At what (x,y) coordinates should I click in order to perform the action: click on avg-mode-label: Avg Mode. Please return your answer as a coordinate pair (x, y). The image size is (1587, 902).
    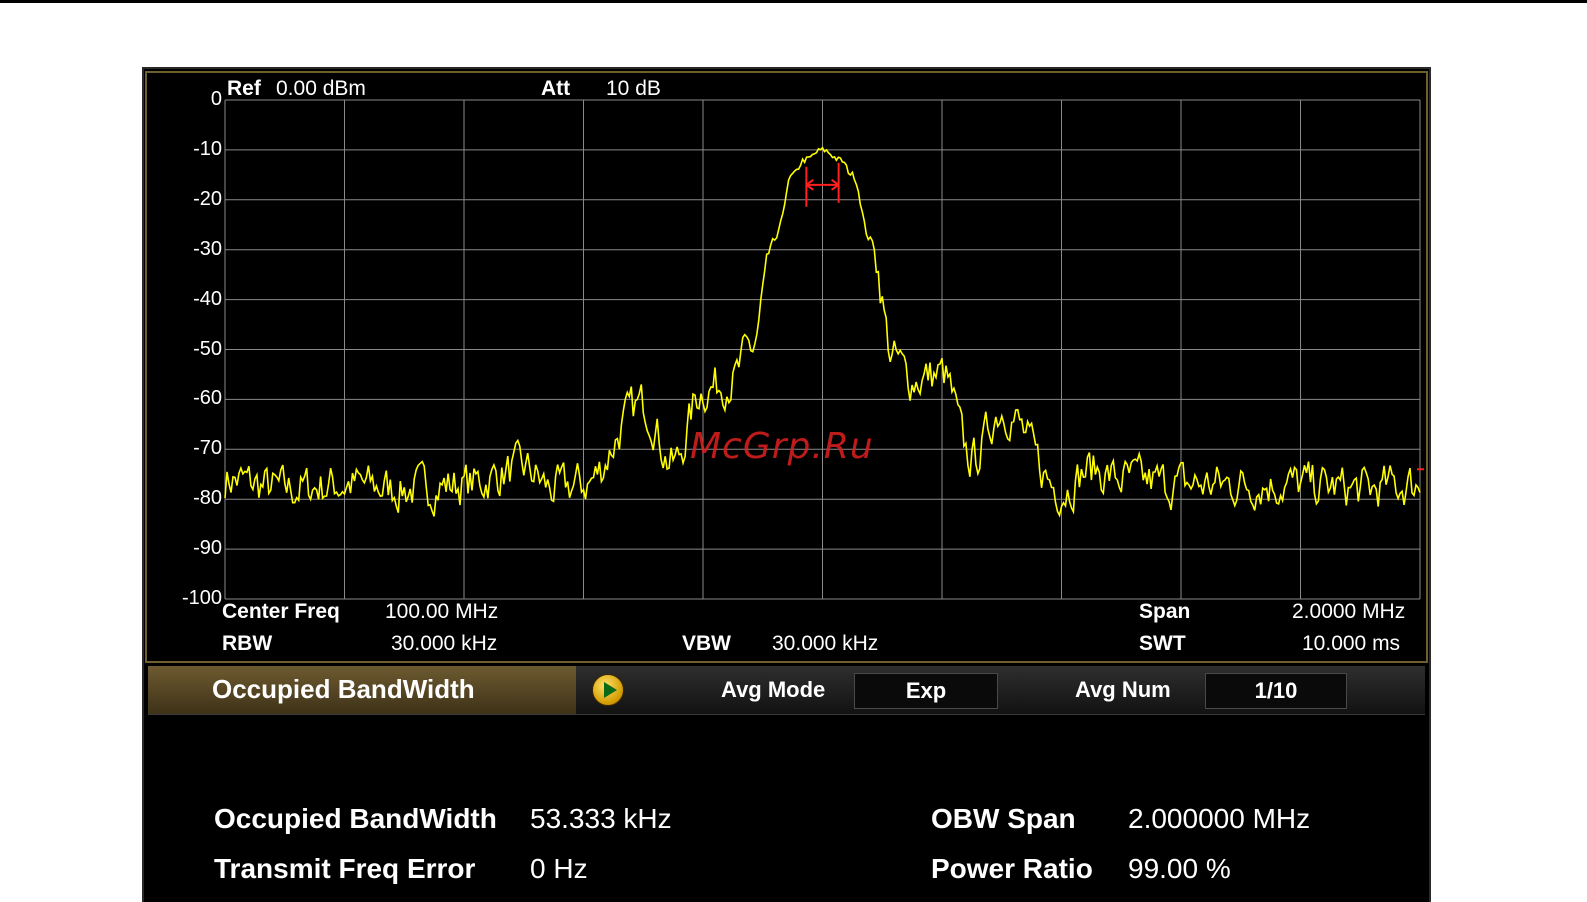
    Looking at the image, I should click on (773, 689).